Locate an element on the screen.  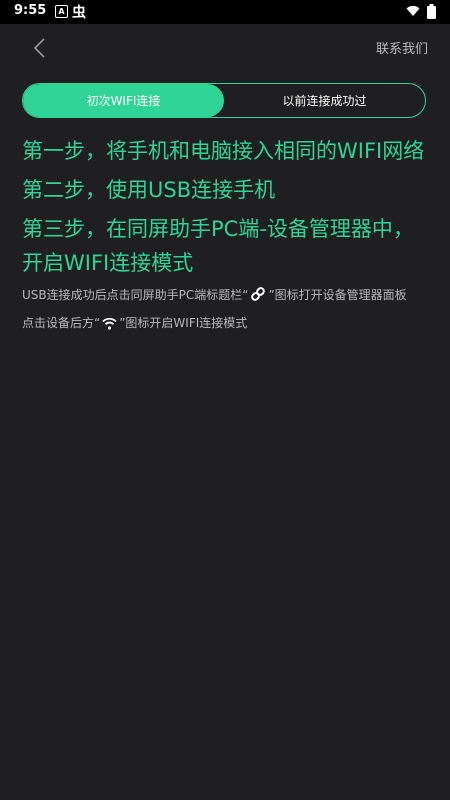
hint-device-manager: USB连接成功后点击同屏助手PC端标题栏“ ”图标打开设备管理器面板 is located at coordinates (227, 295).